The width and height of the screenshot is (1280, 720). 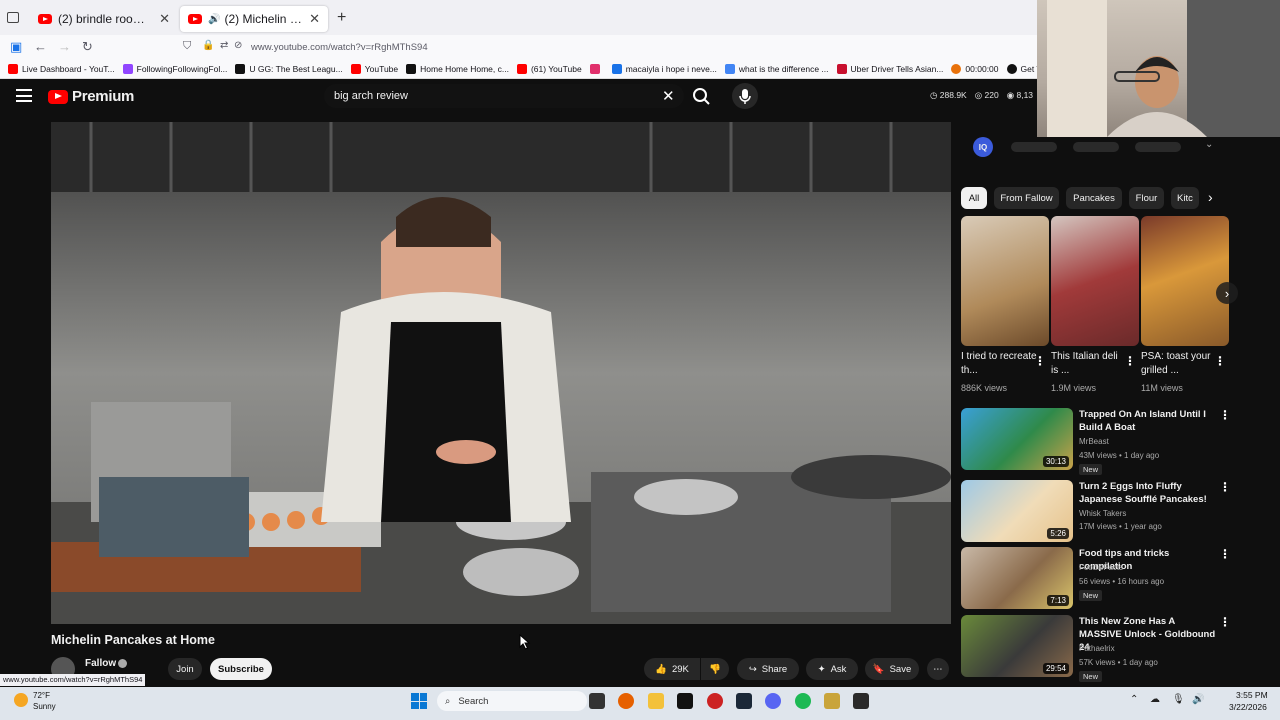 What do you see at coordinates (832, 669) in the screenshot?
I see `ask-button: ✦ Ask` at bounding box center [832, 669].